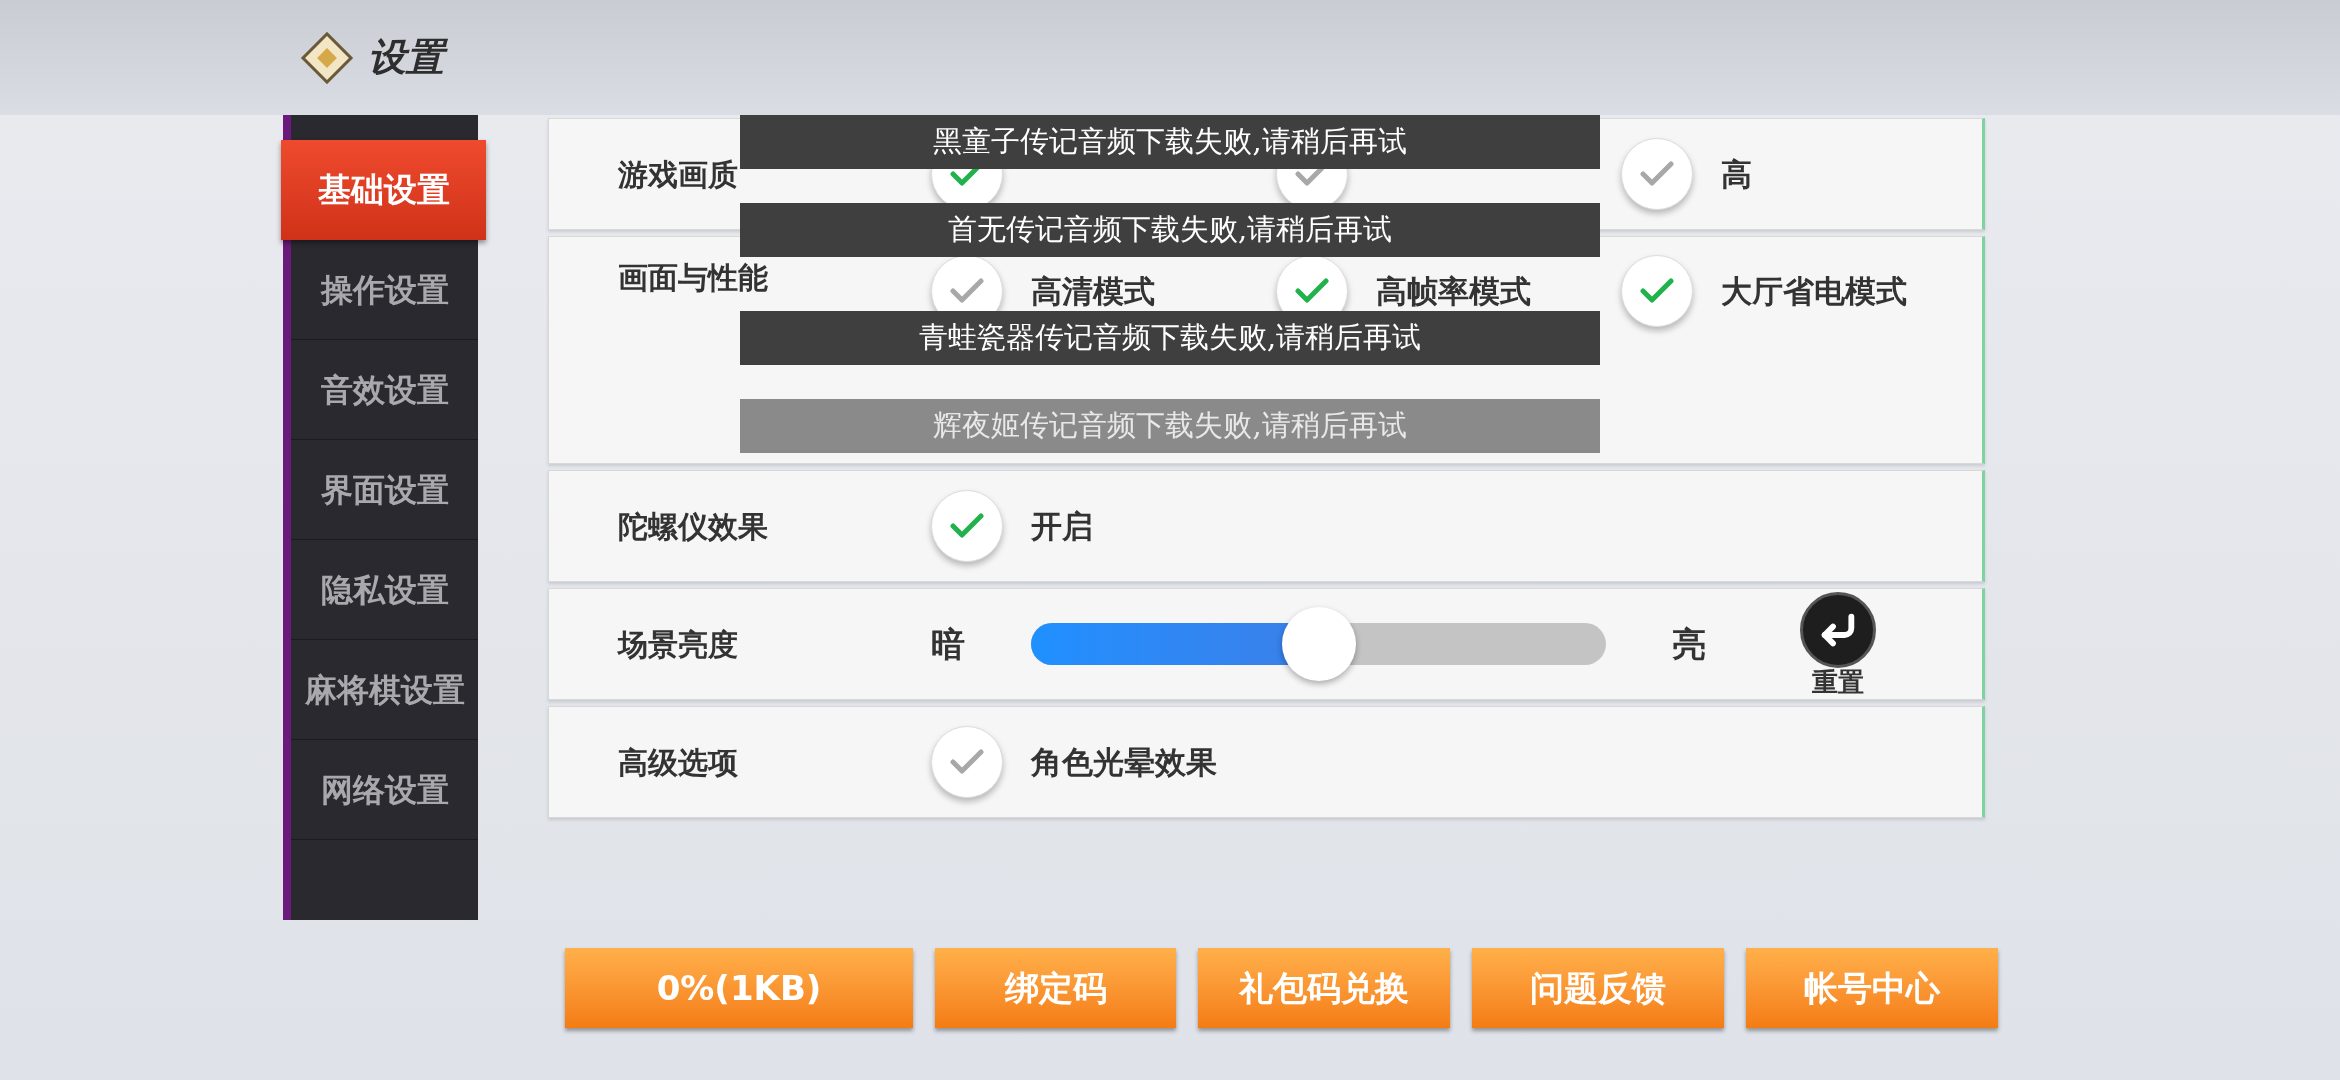 This screenshot has width=2340, height=1080. I want to click on slider-thumb, so click(1318, 644).